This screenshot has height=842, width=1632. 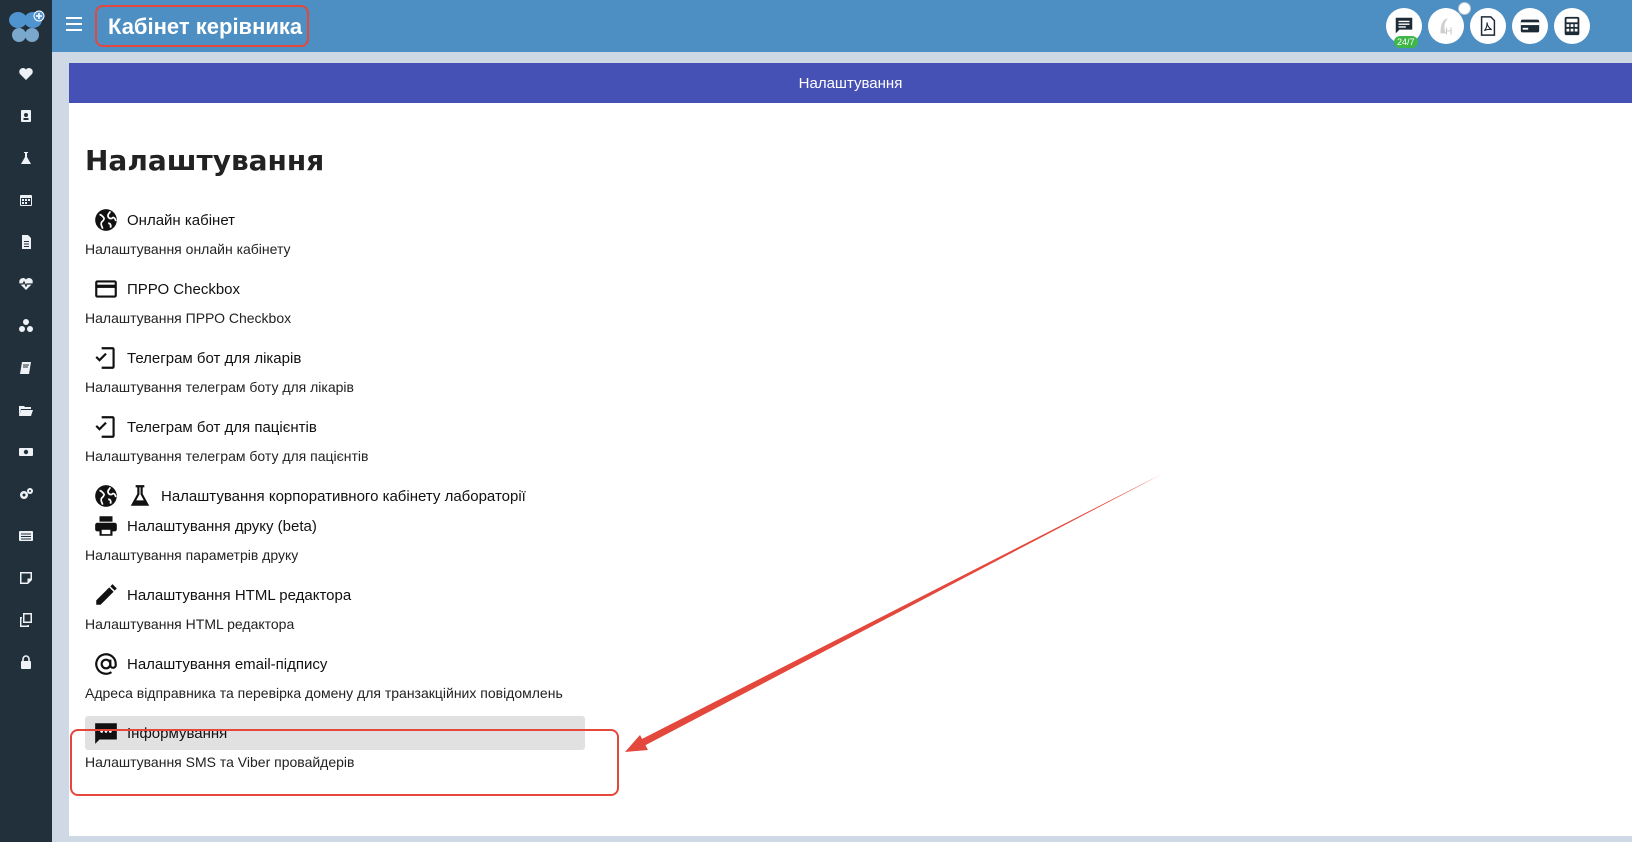 What do you see at coordinates (26, 494) in the screenshot?
I see `gears-icon` at bounding box center [26, 494].